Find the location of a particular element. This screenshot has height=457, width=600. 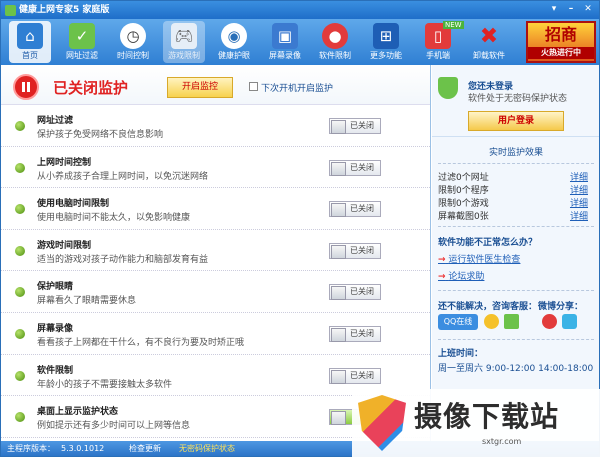

menu-icon: ▾ is located at coordinates (554, 9).